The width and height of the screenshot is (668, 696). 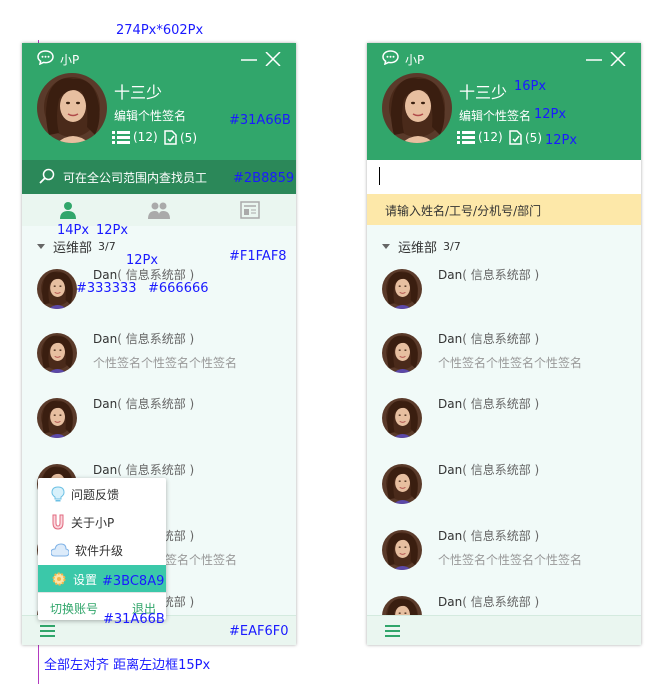 I want to click on window-size-annotation: 274Px*602Px, so click(x=160, y=30).